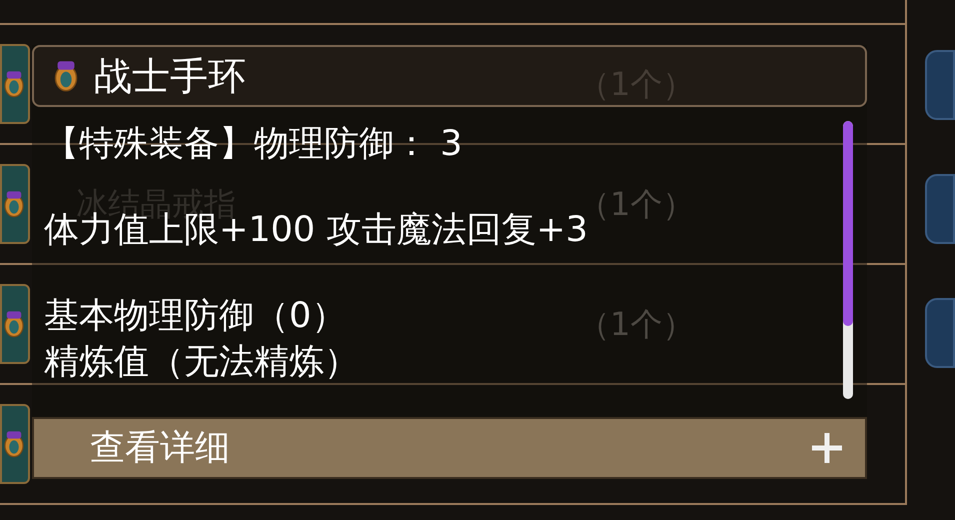 The width and height of the screenshot is (955, 520). What do you see at coordinates (170, 76) in the screenshot?
I see `item-title: 战士手环` at bounding box center [170, 76].